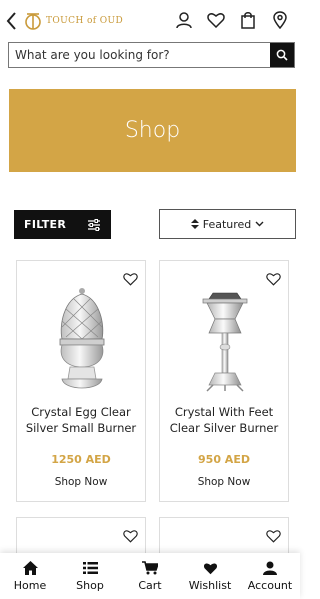  I want to click on nav-home: Home, so click(30, 576).